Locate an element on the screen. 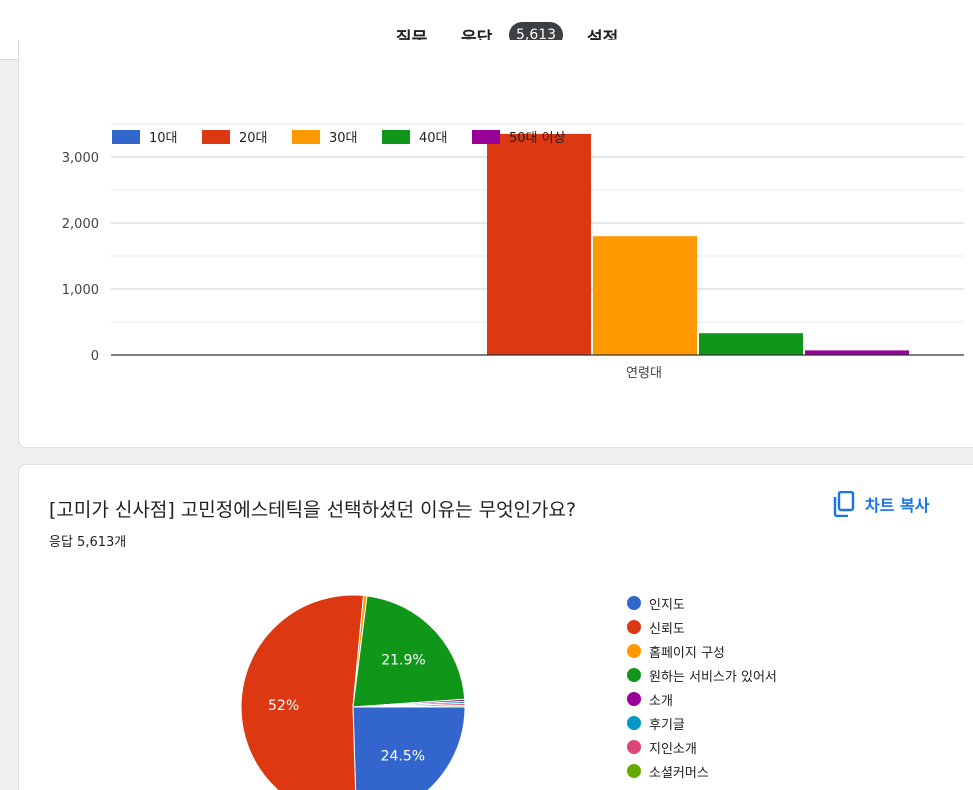 This screenshot has height=790, width=973. copy-icon is located at coordinates (844, 504).